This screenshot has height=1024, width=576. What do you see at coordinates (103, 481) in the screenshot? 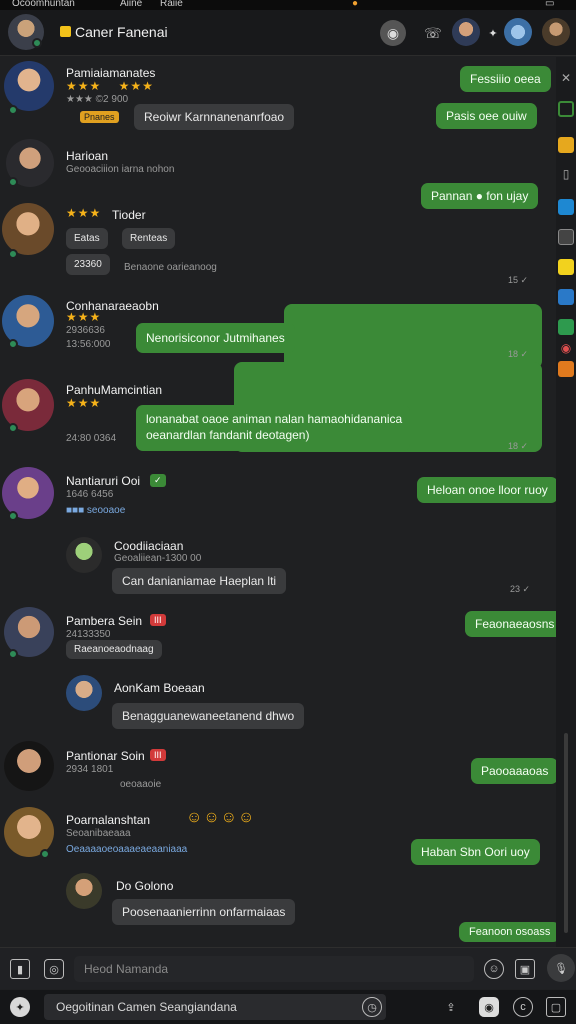
I see `sender-name: Nantiaruri Ooi` at bounding box center [103, 481].